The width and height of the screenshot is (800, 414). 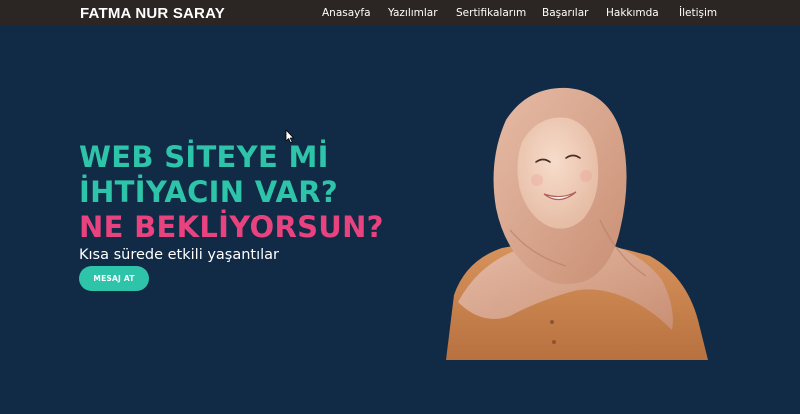 I want to click on nav-link-hakkimda: Hakkımda, so click(x=632, y=13).